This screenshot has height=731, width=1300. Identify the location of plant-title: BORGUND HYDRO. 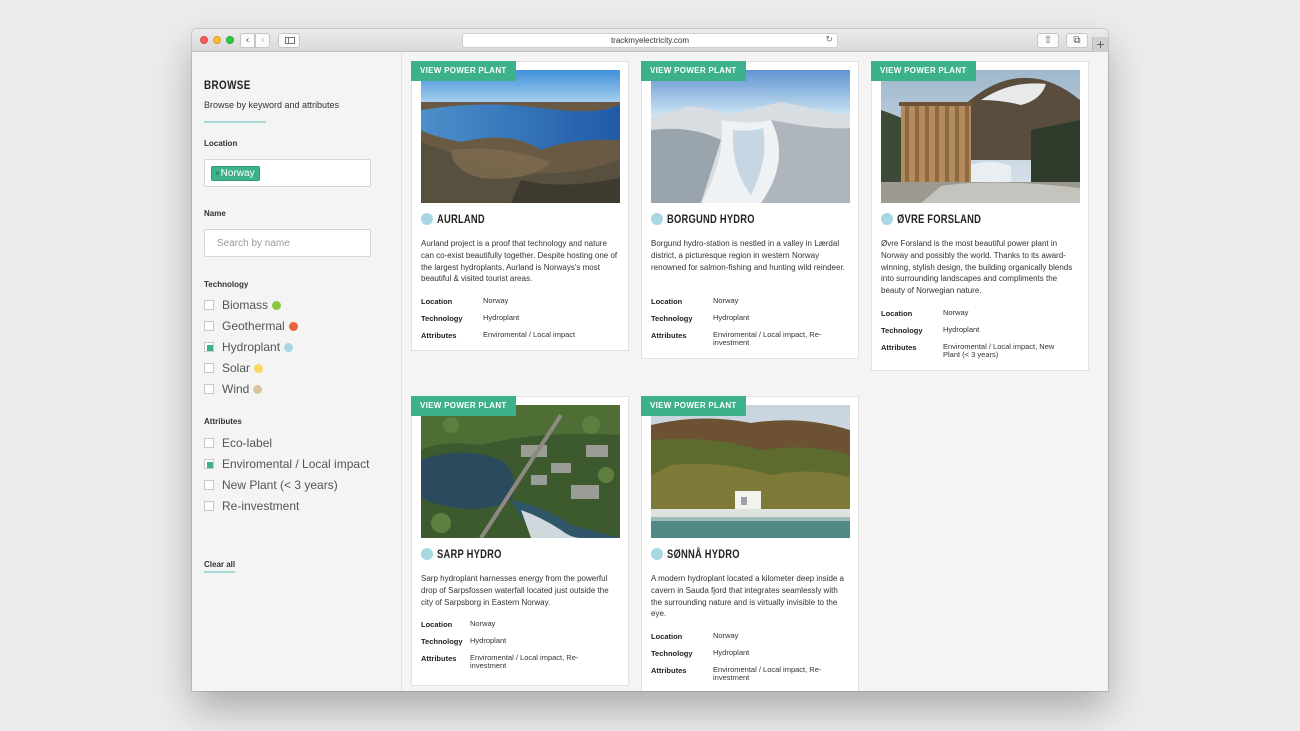
(715, 219).